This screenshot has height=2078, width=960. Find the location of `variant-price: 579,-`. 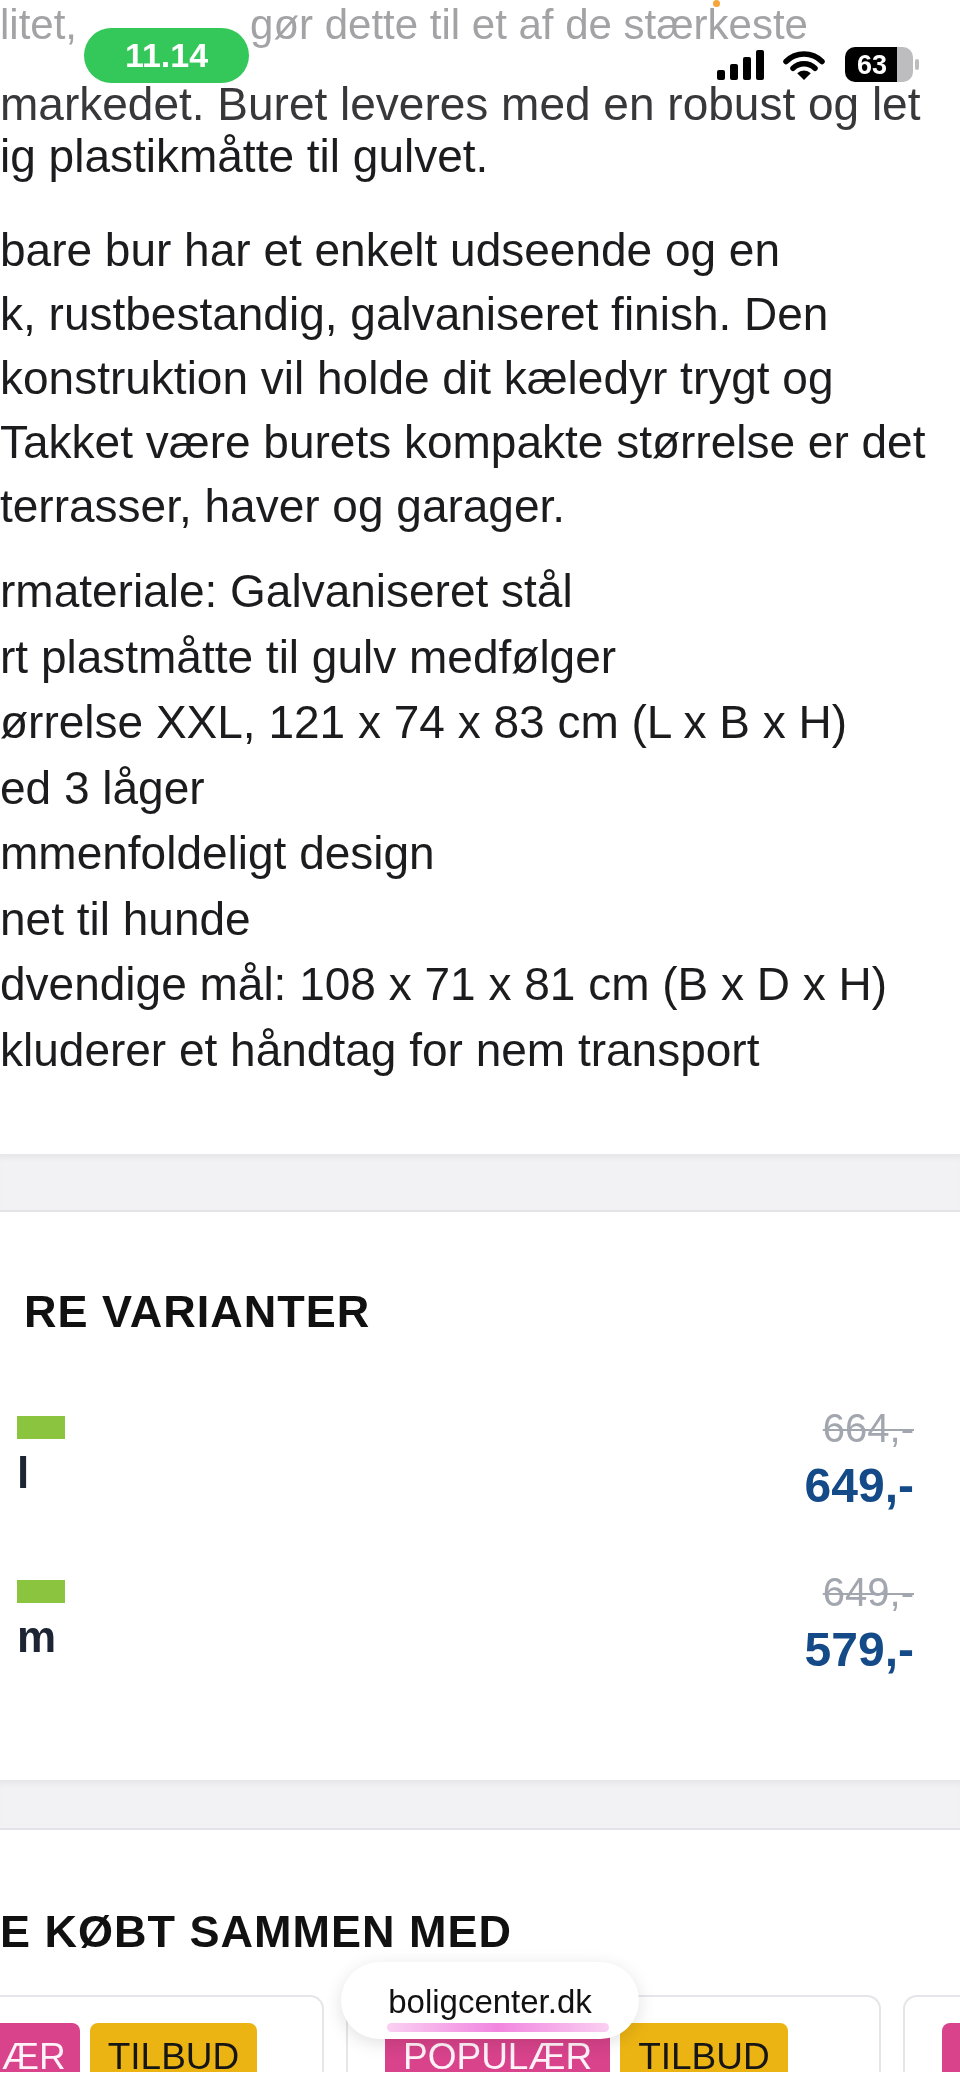

variant-price: 579,- is located at coordinates (859, 1650).